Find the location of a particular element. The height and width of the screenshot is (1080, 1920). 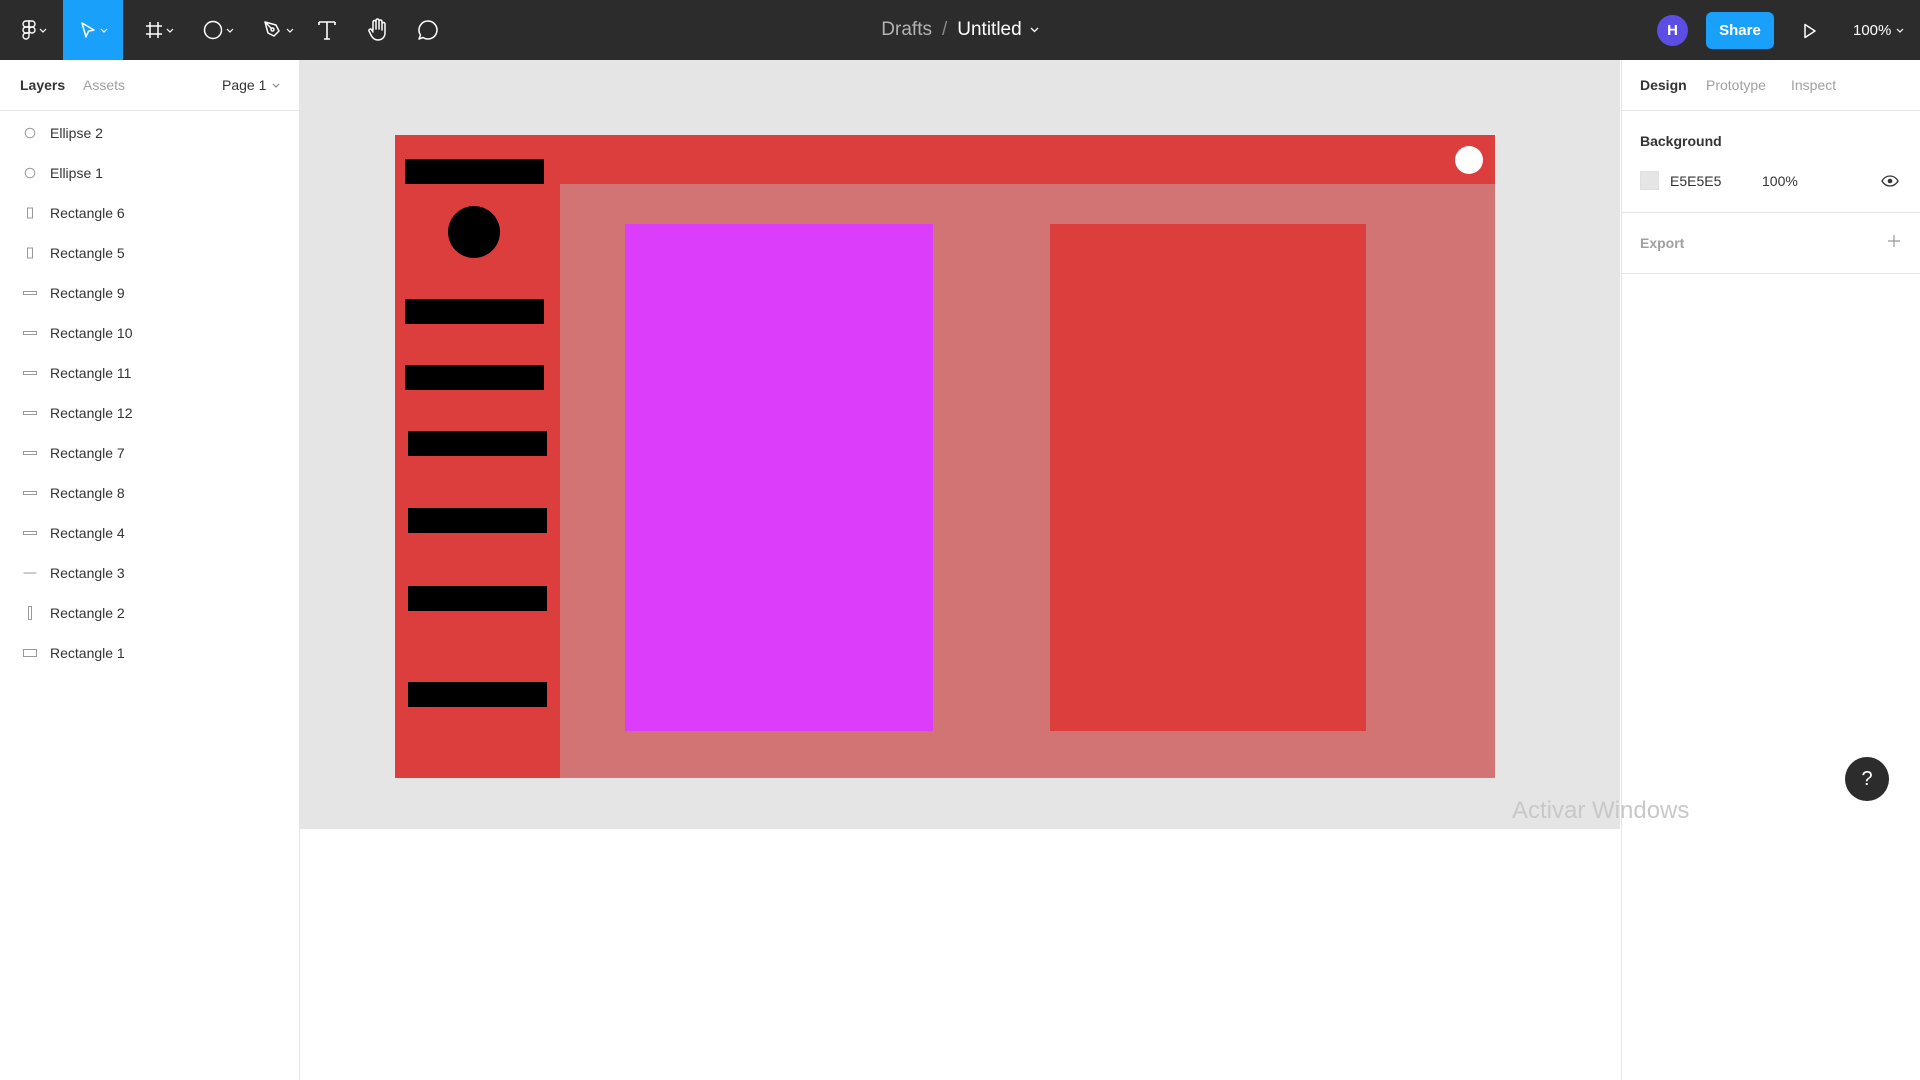

rectangle-thin-vertical-icon is located at coordinates (30, 613).